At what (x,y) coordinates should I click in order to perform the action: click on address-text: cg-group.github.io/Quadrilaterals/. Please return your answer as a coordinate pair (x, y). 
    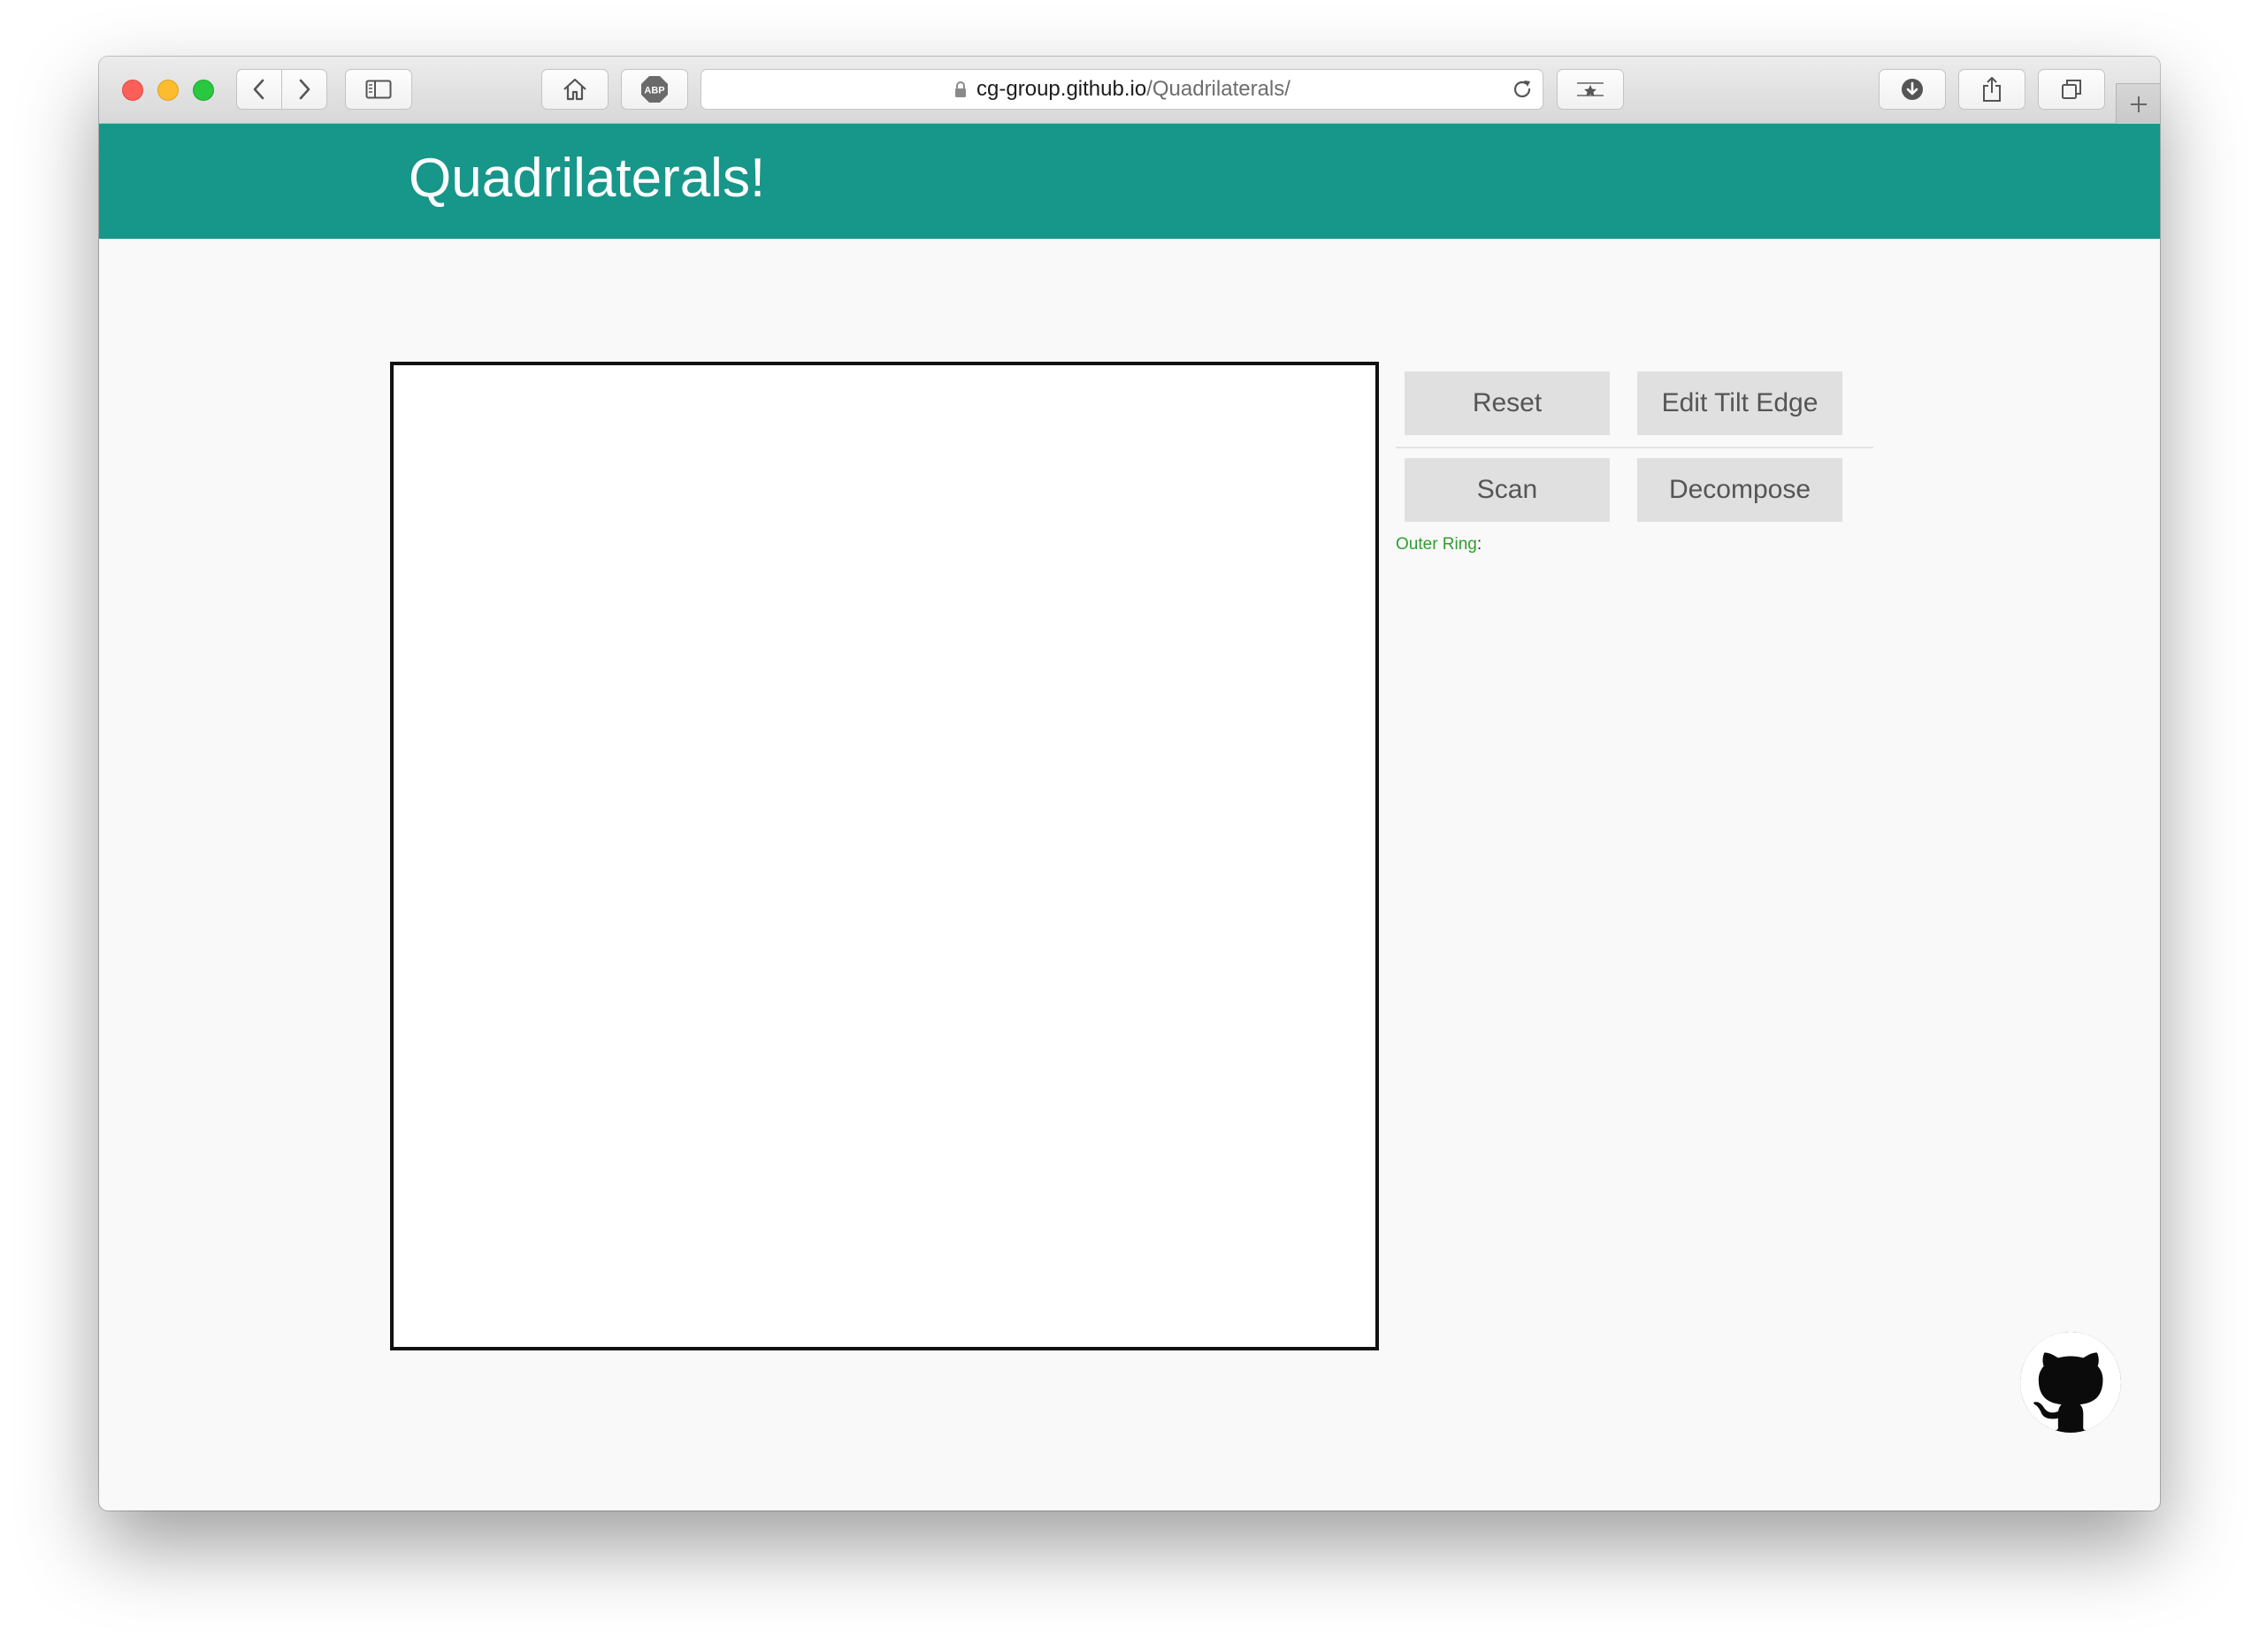
    Looking at the image, I should click on (1122, 89).